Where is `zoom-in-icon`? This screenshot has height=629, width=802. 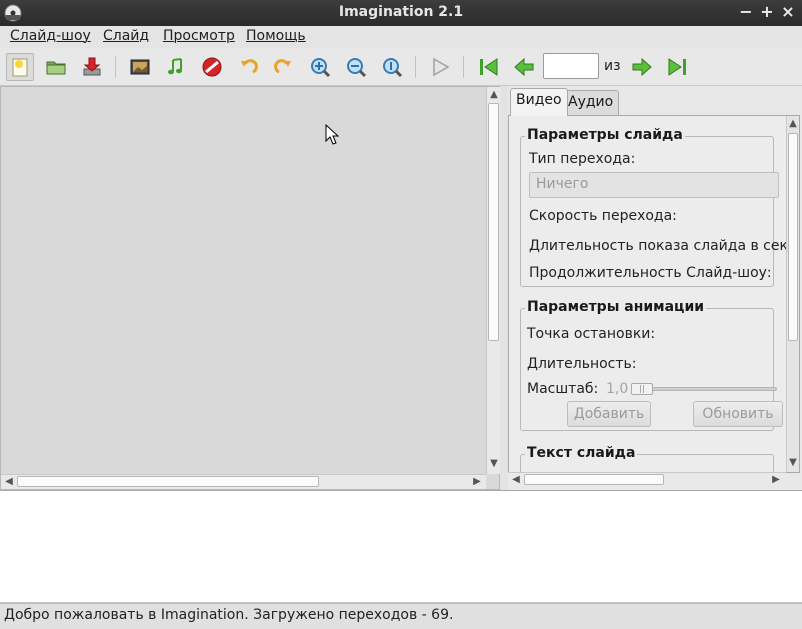 zoom-in-icon is located at coordinates (321, 68).